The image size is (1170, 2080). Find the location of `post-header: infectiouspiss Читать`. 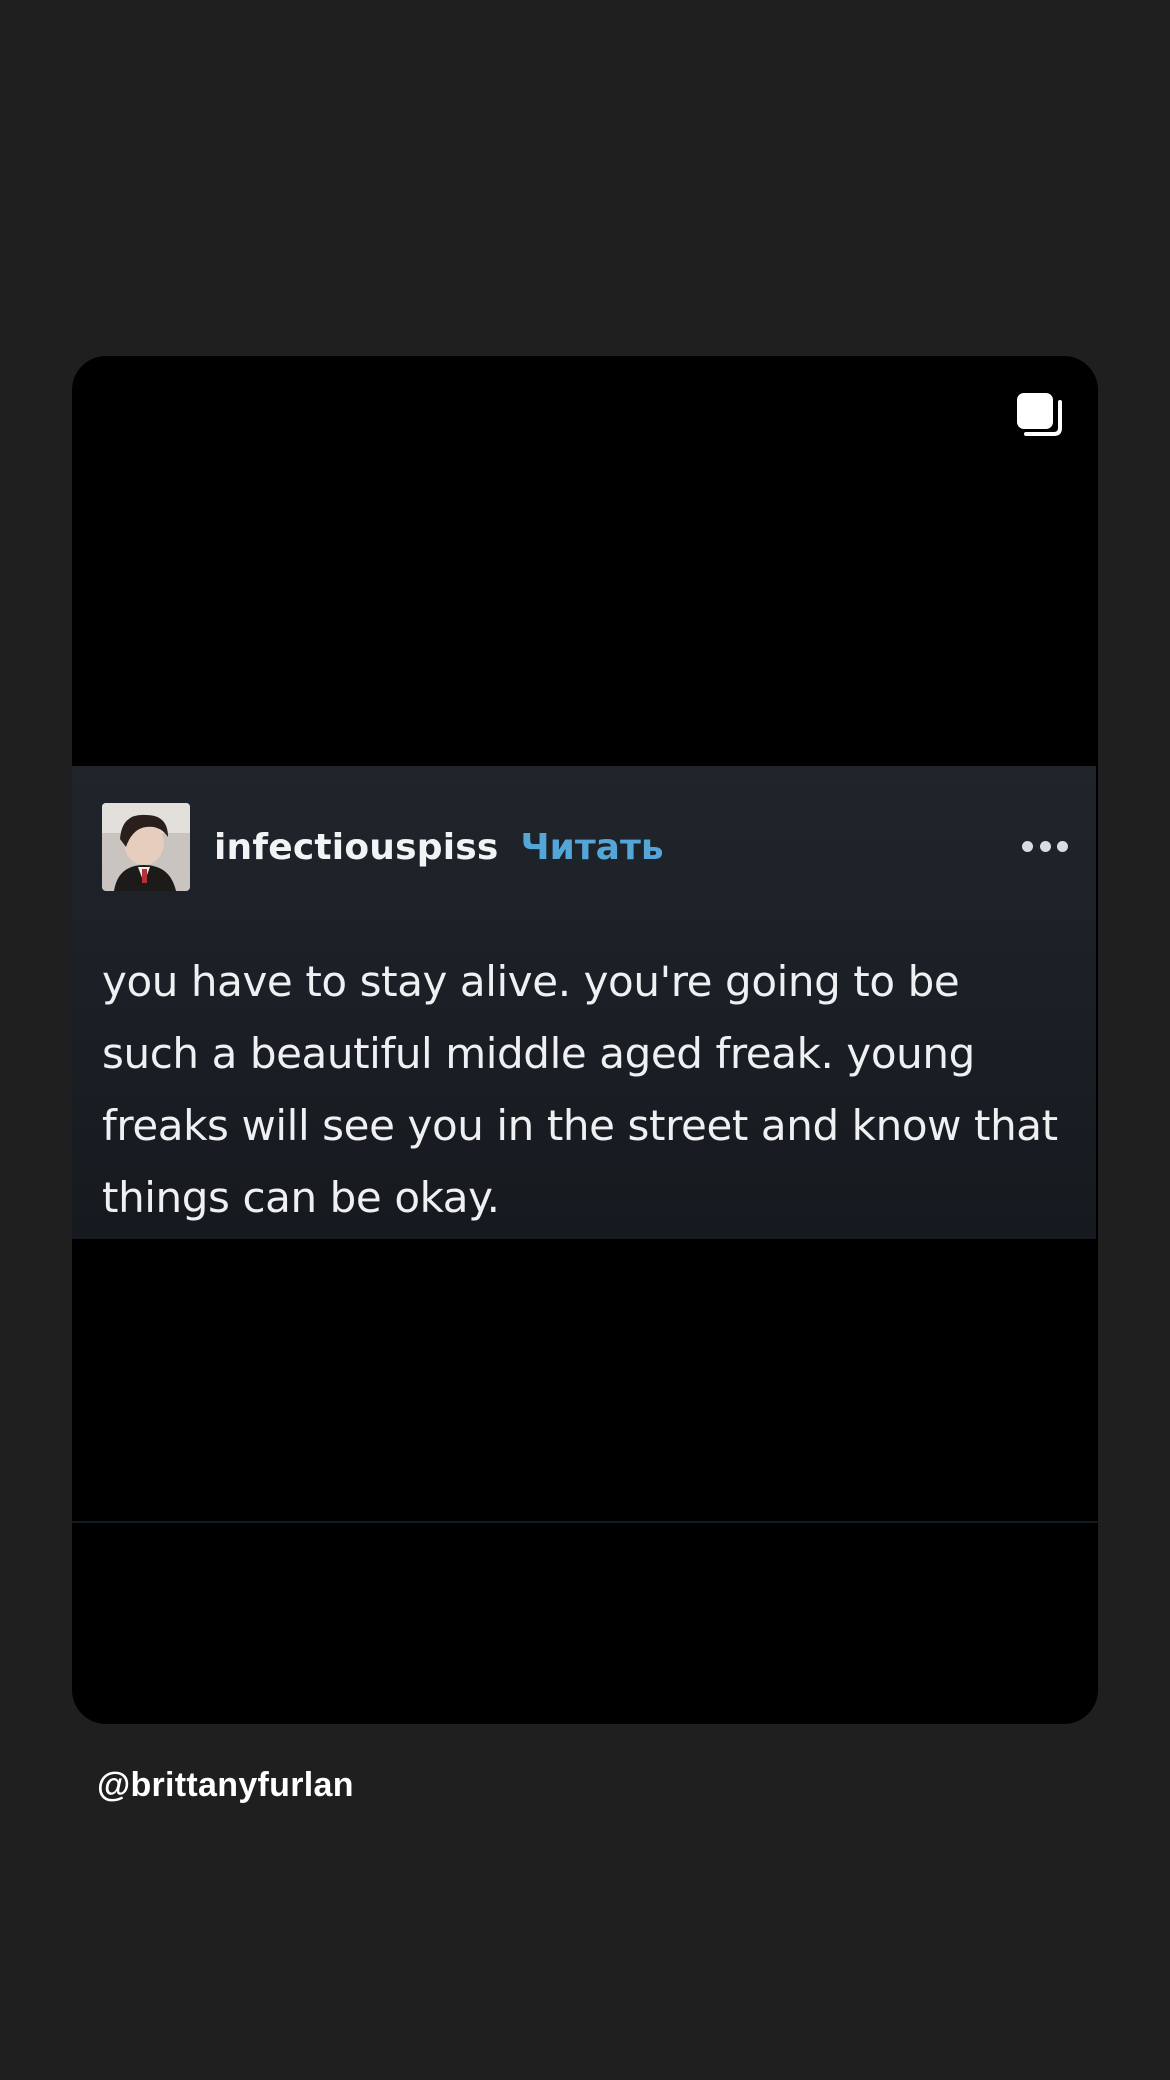

post-header: infectiouspiss Читать is located at coordinates (383, 847).